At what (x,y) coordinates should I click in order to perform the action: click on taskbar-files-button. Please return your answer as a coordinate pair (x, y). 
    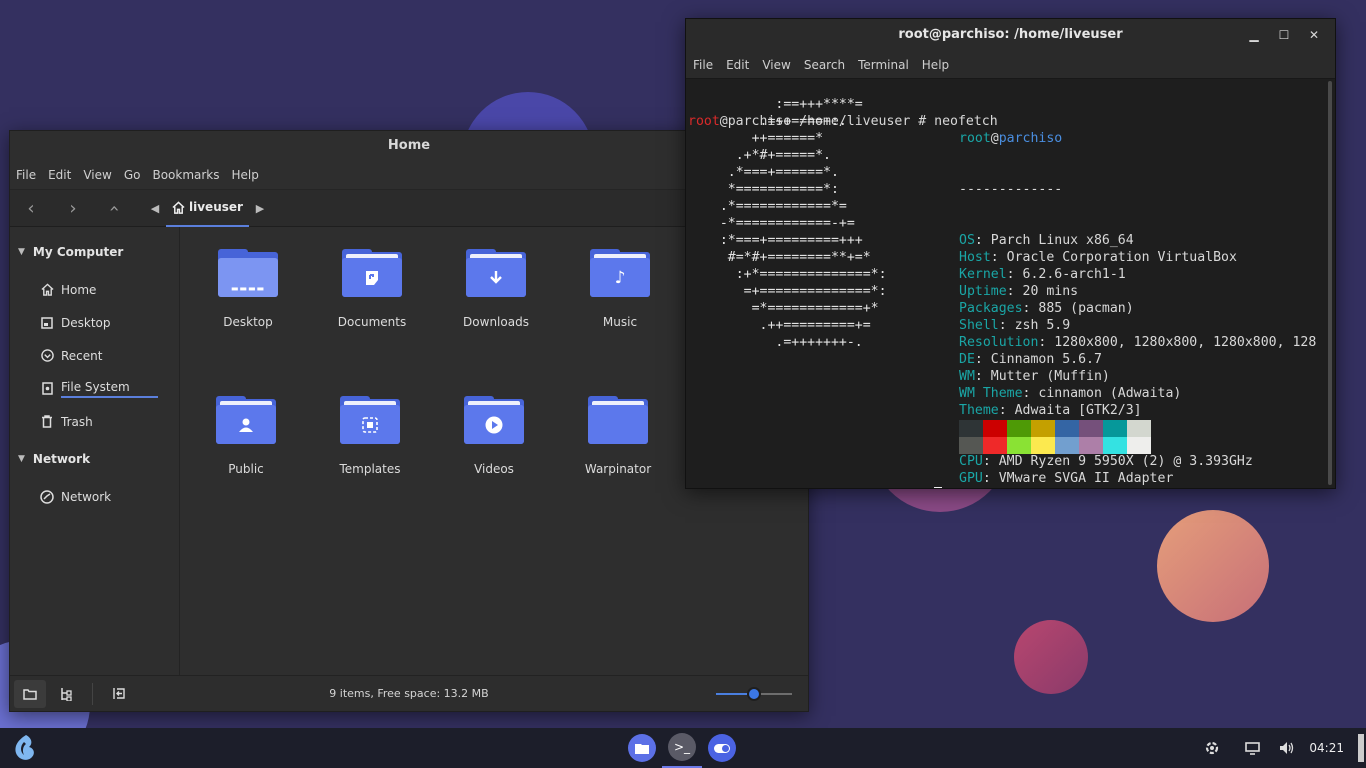
    Looking at the image, I should click on (642, 748).